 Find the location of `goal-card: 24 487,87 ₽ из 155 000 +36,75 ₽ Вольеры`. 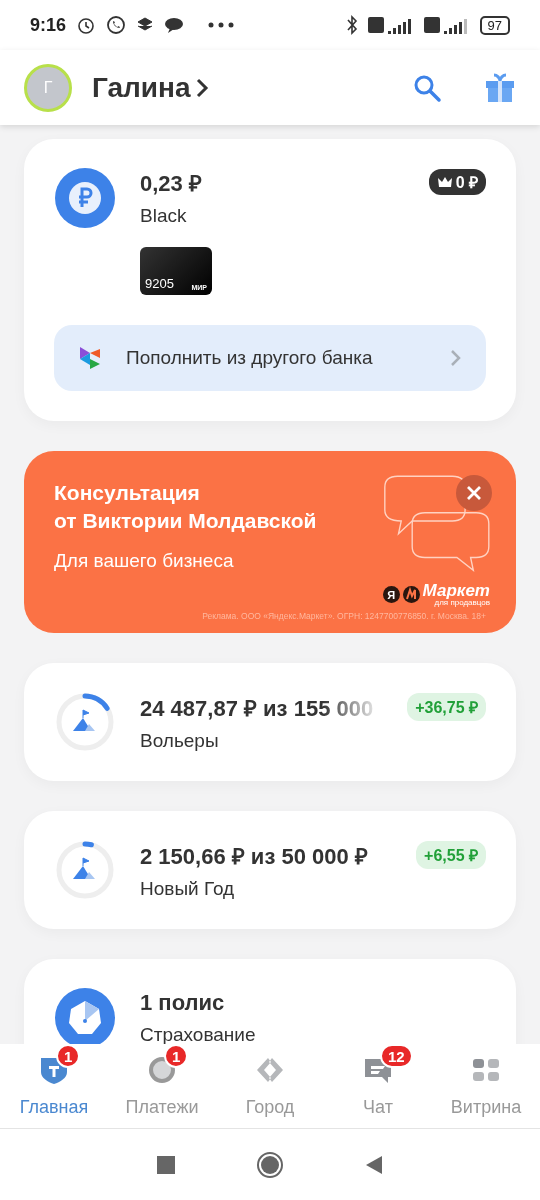

goal-card: 24 487,87 ₽ из 155 000 +36,75 ₽ Вольеры is located at coordinates (270, 722).